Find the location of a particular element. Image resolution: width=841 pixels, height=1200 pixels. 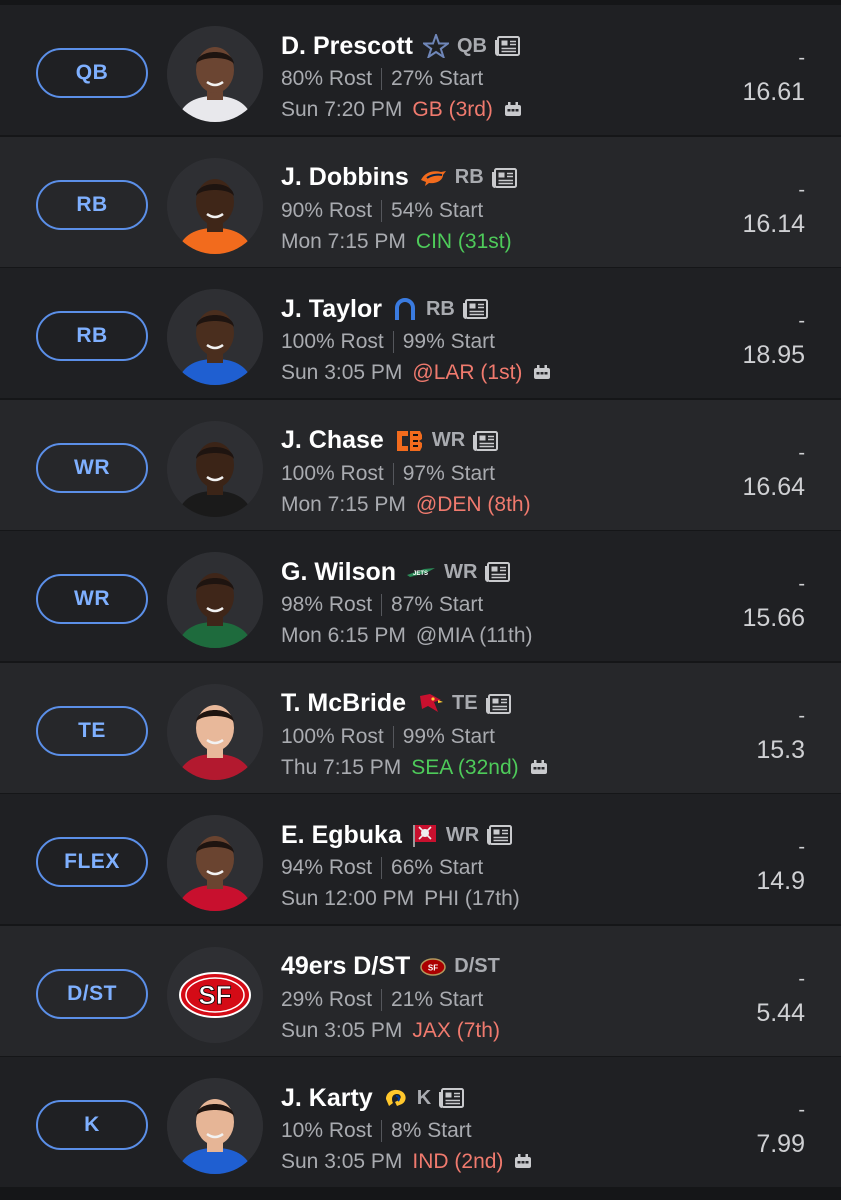

player-name-line: 49ers D/ST SF D/ST is located at coordinates (394, 967).